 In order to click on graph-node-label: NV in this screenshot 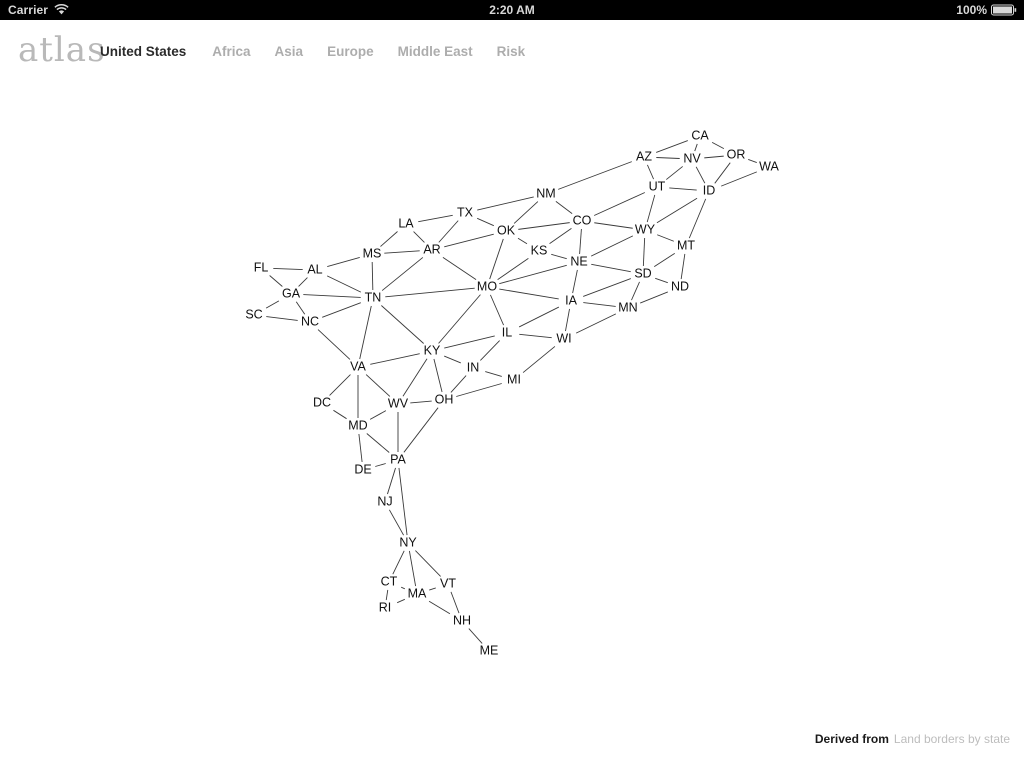, I will do `click(692, 158)`.